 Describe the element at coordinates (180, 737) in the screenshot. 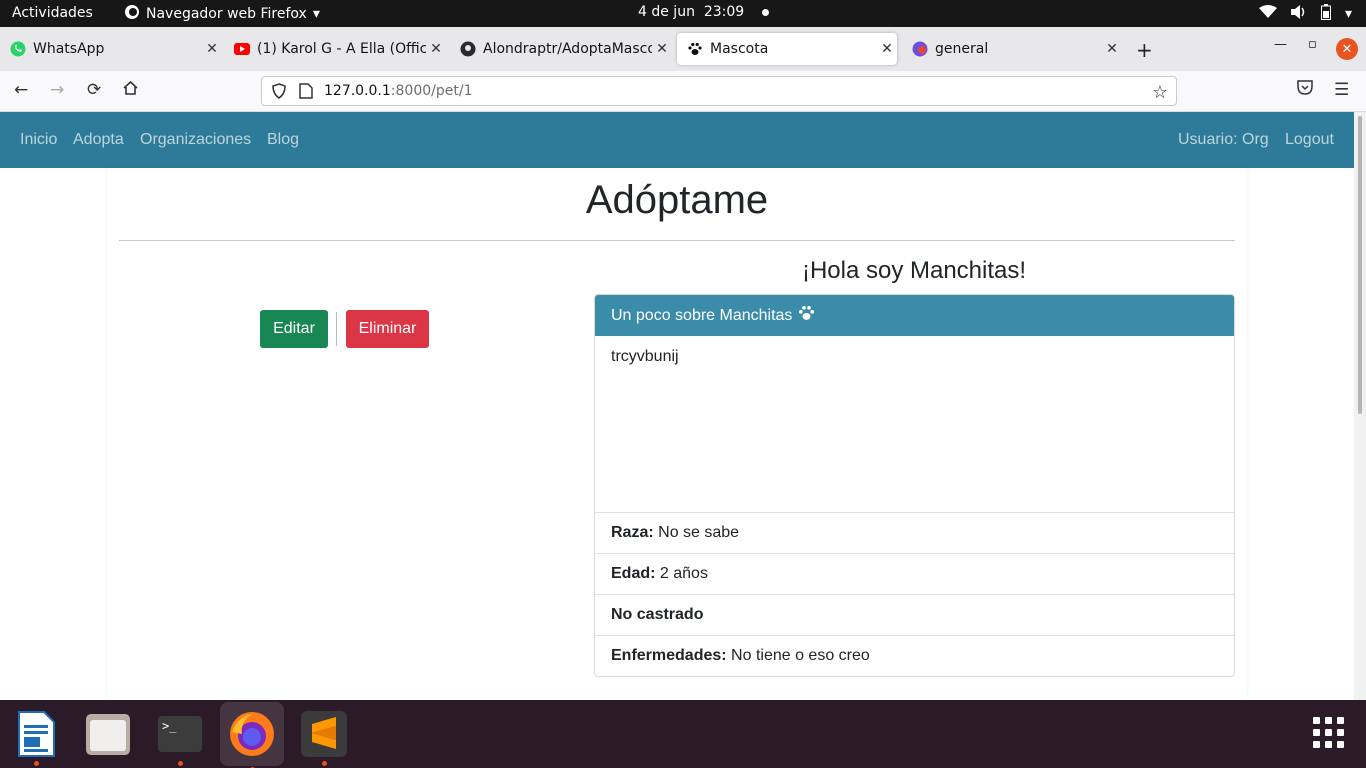

I see `terminal-icon: >_` at that location.